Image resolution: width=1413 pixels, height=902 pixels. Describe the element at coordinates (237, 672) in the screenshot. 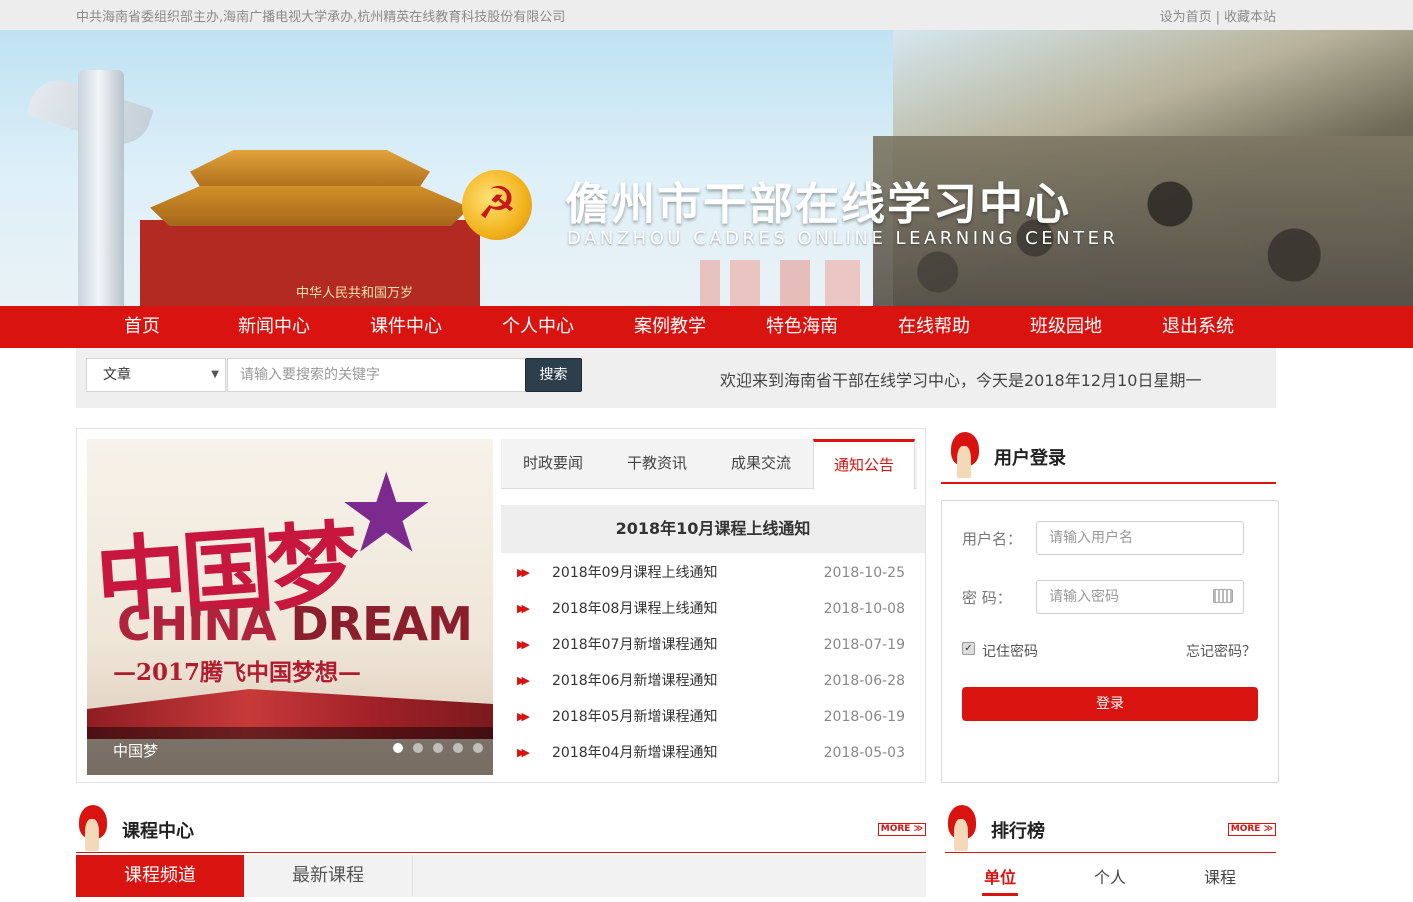

I see `slide-slogan: —2017腾飞中国梦想—` at that location.